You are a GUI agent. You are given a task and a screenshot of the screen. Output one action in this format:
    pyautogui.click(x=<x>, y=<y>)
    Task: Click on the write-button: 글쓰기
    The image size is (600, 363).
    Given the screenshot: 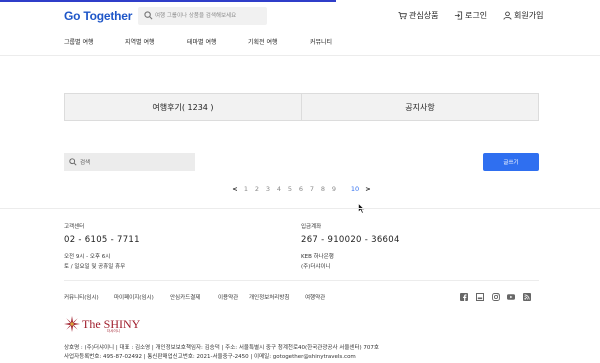 What is the action you would take?
    pyautogui.click(x=511, y=162)
    